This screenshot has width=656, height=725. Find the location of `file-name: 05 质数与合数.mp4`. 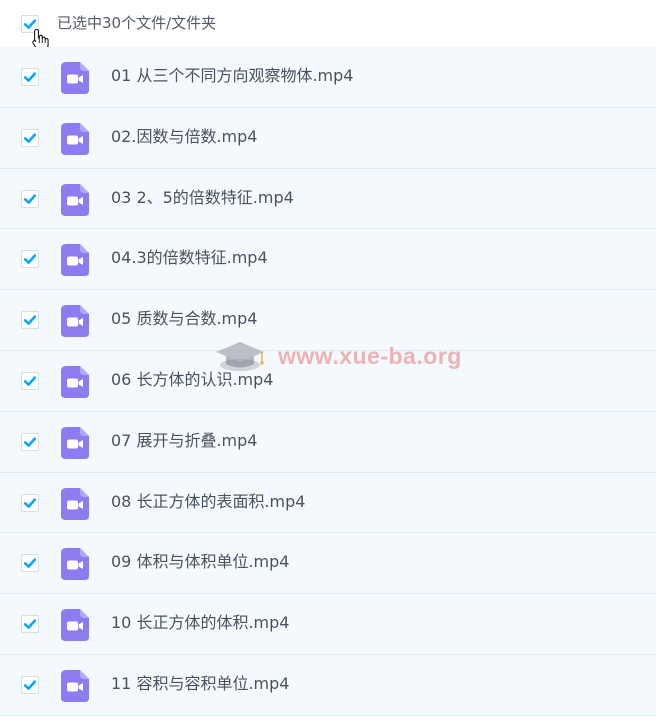

file-name: 05 质数与合数.mp4 is located at coordinates (184, 319).